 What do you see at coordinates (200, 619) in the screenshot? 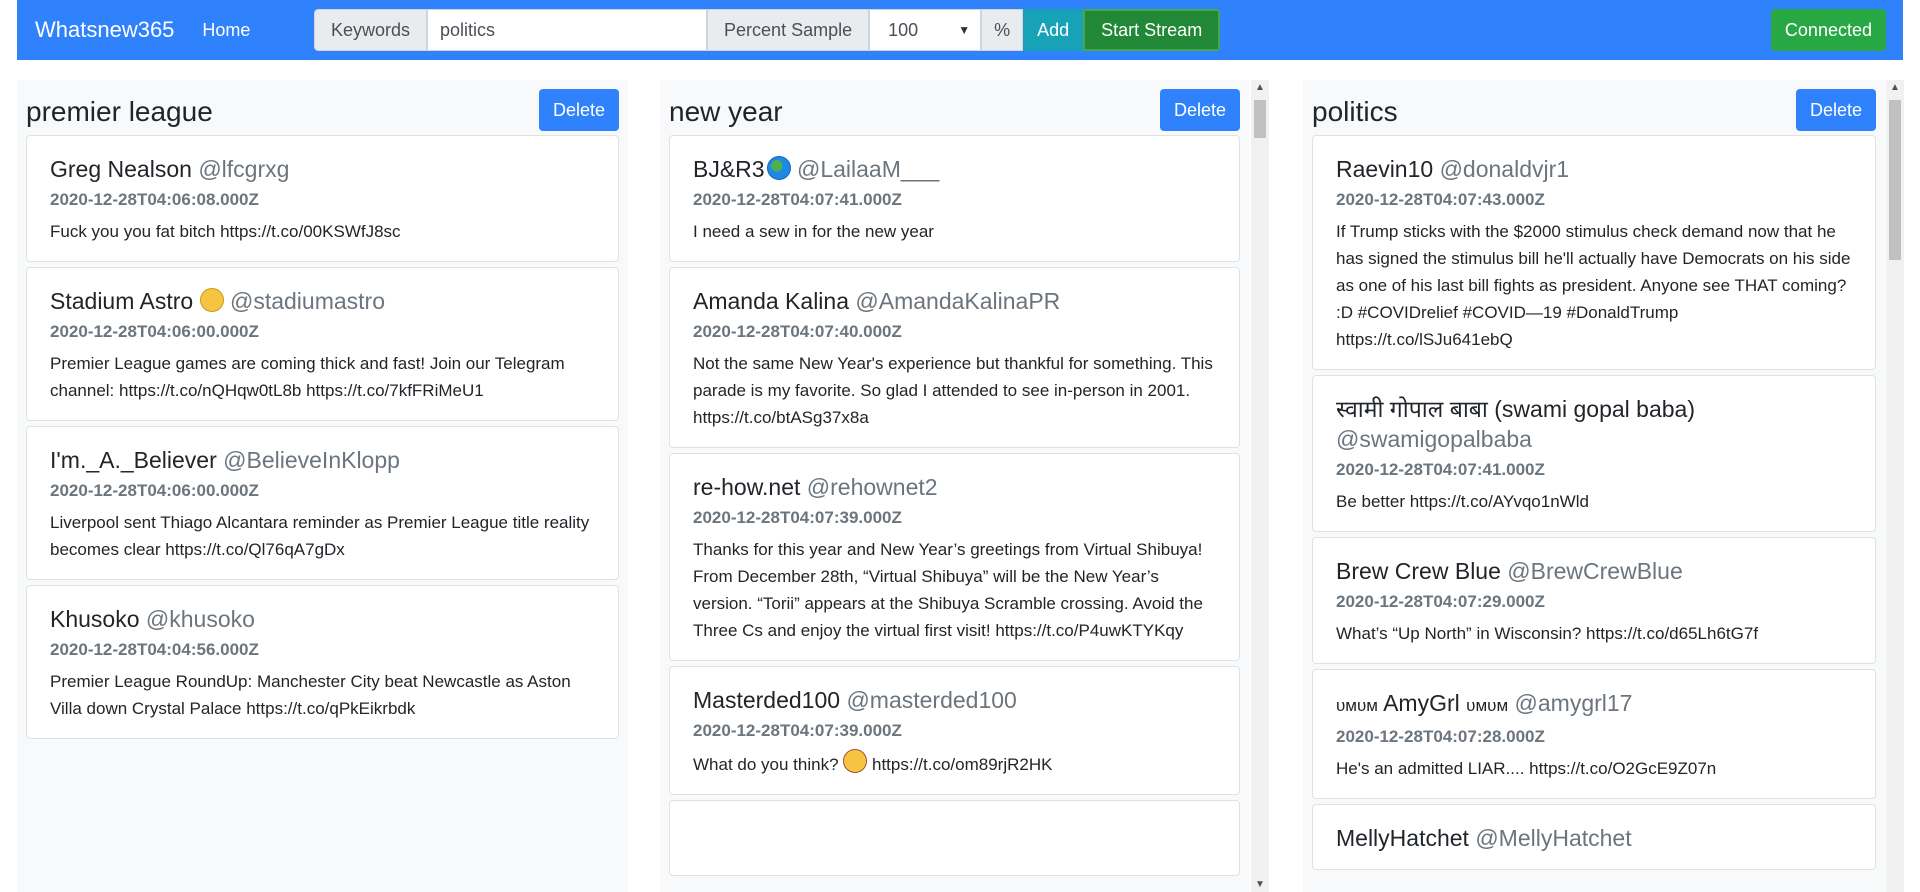
I see `user-handle: @khusoko` at bounding box center [200, 619].